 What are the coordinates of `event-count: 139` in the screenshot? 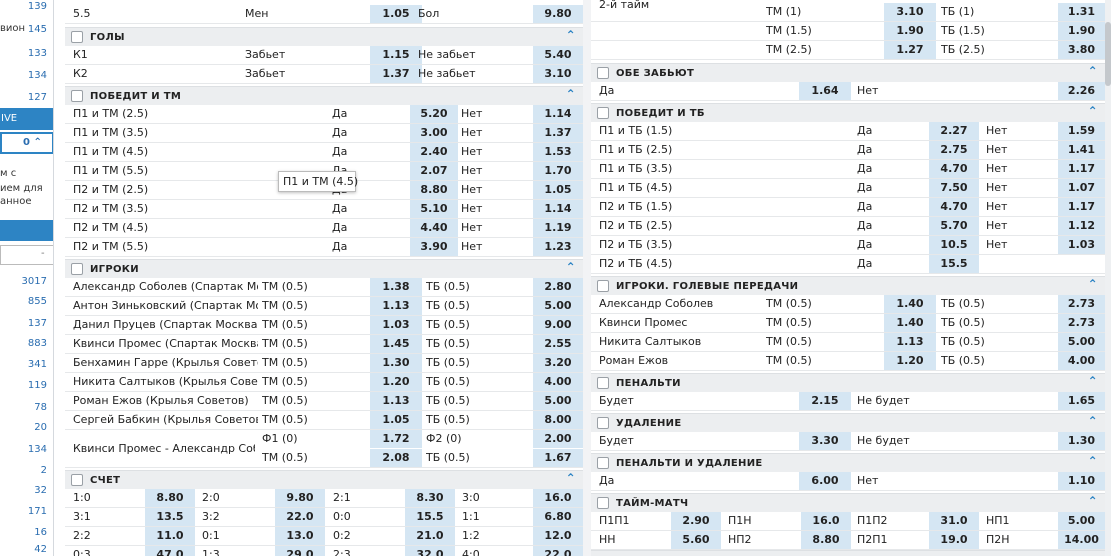 It's located at (37, 6).